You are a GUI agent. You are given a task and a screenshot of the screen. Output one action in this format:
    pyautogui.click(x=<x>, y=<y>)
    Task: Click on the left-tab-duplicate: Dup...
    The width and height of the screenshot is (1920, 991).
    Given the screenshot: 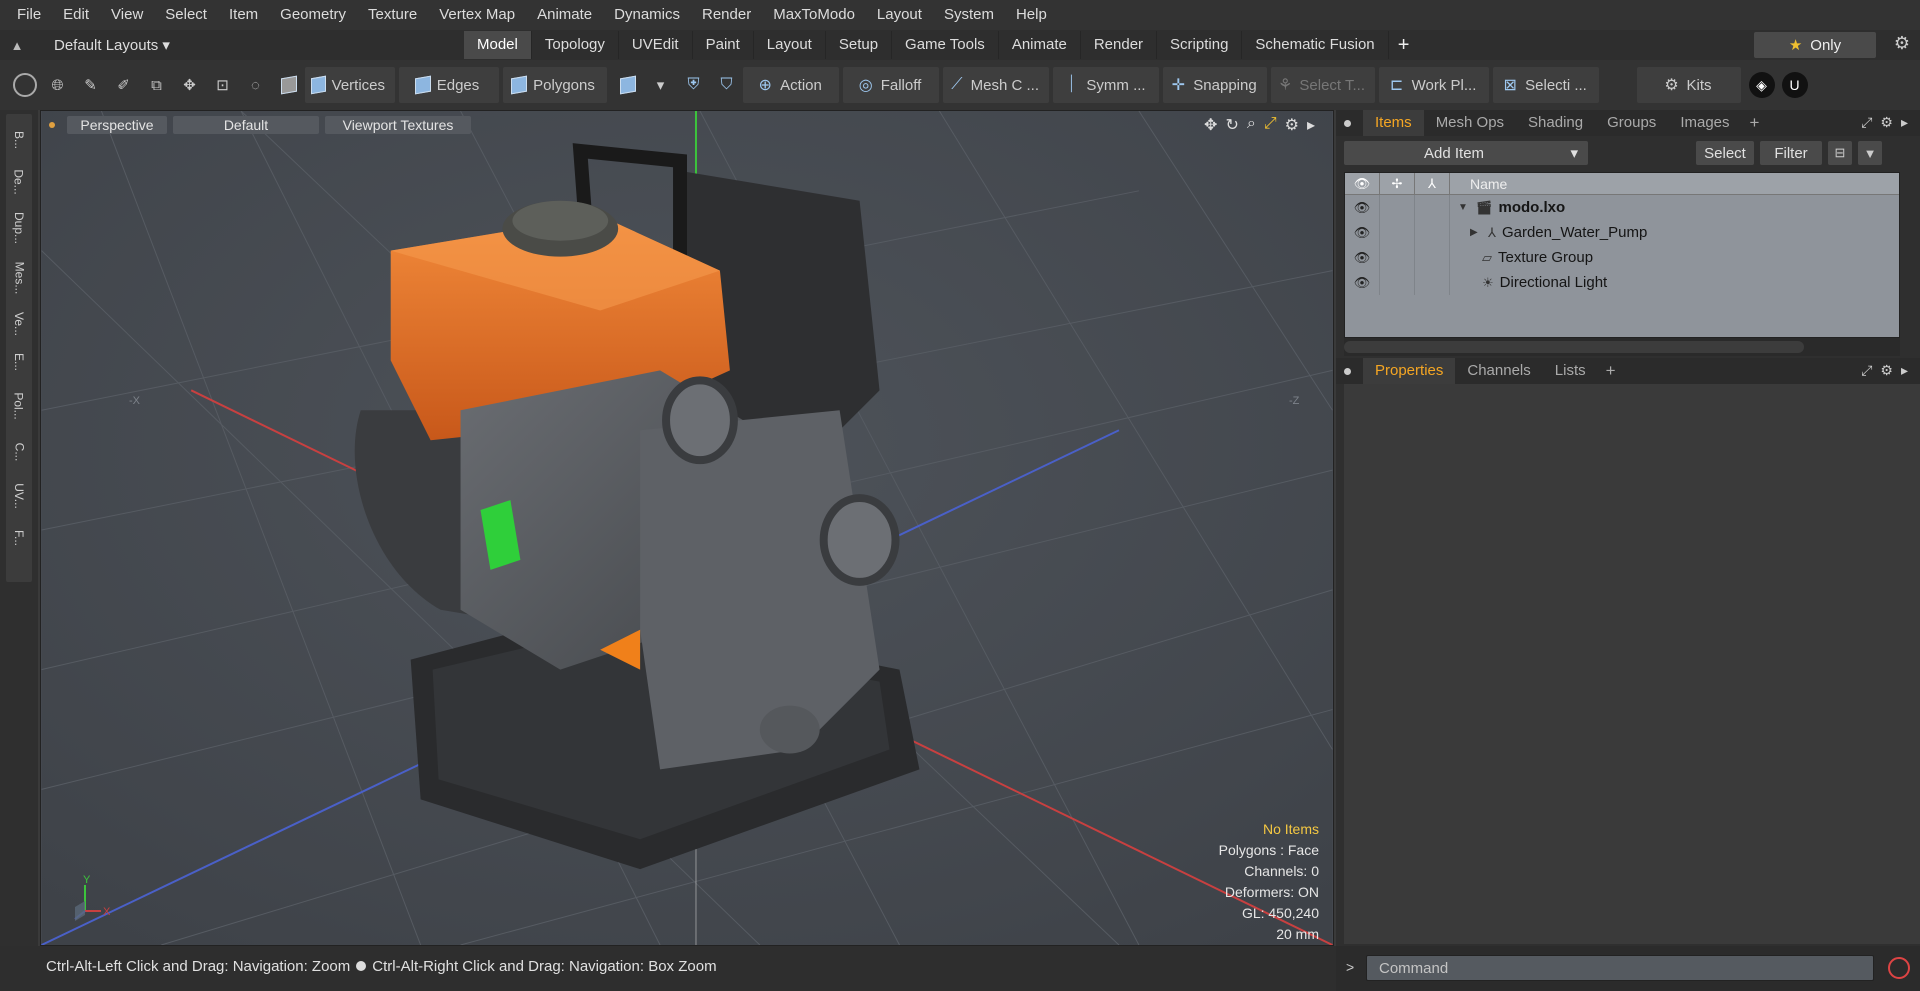 What is the action you would take?
    pyautogui.click(x=19, y=228)
    